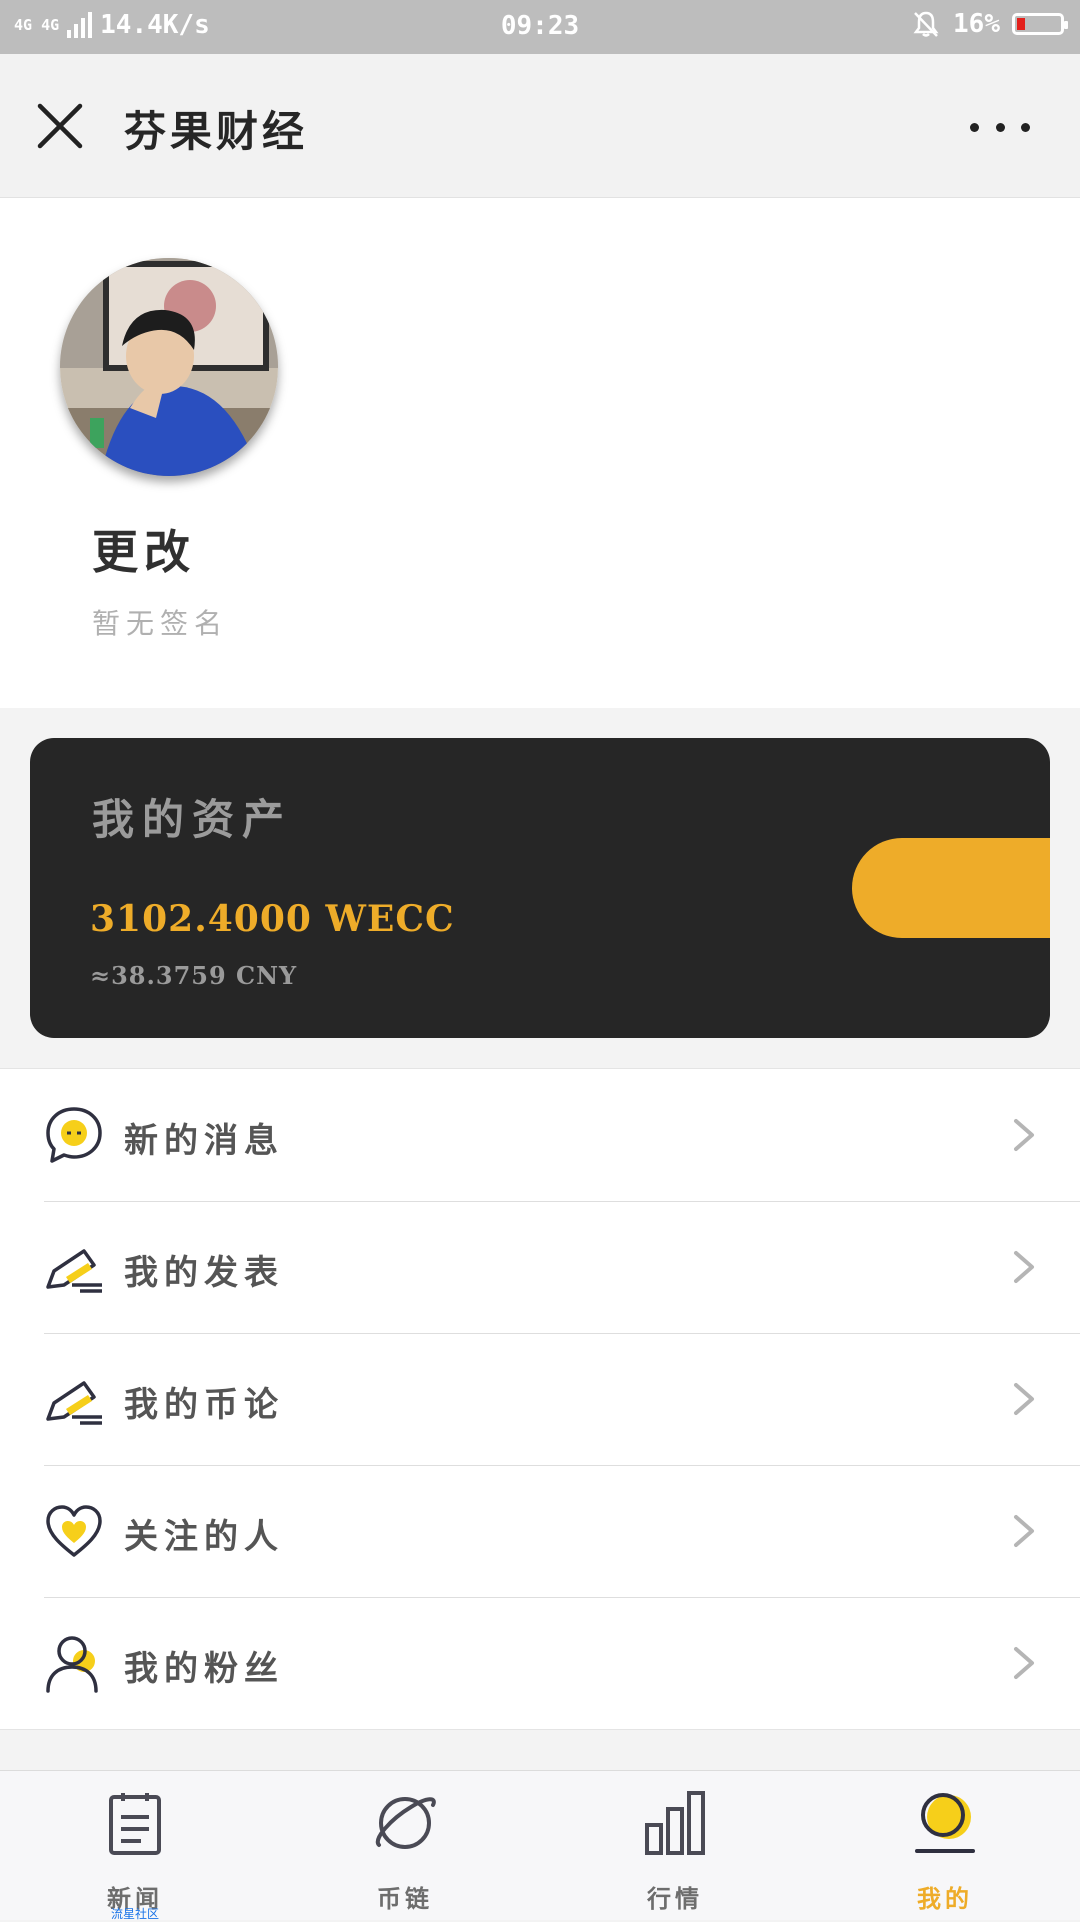 The width and height of the screenshot is (1080, 1922). What do you see at coordinates (192, 819) in the screenshot?
I see `asset-title: 我的资产` at bounding box center [192, 819].